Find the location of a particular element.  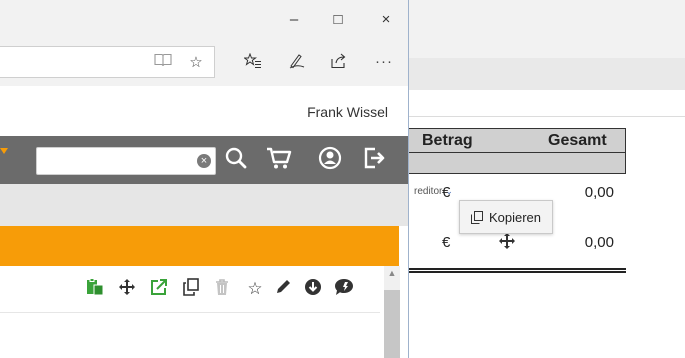

logout-icon is located at coordinates (376, 160).